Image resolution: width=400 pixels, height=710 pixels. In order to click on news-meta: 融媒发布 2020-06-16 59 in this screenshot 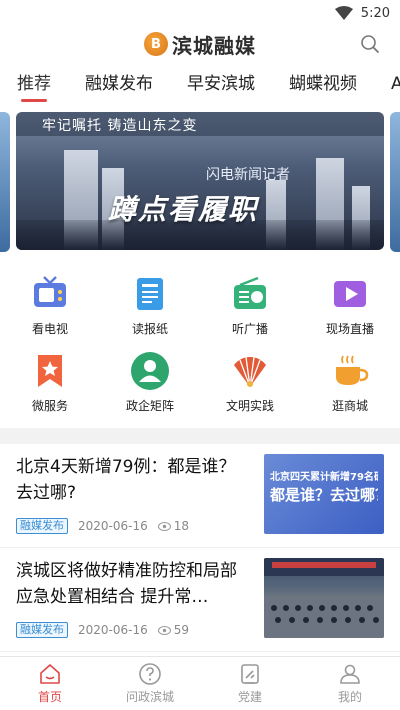, I will do `click(102, 630)`.